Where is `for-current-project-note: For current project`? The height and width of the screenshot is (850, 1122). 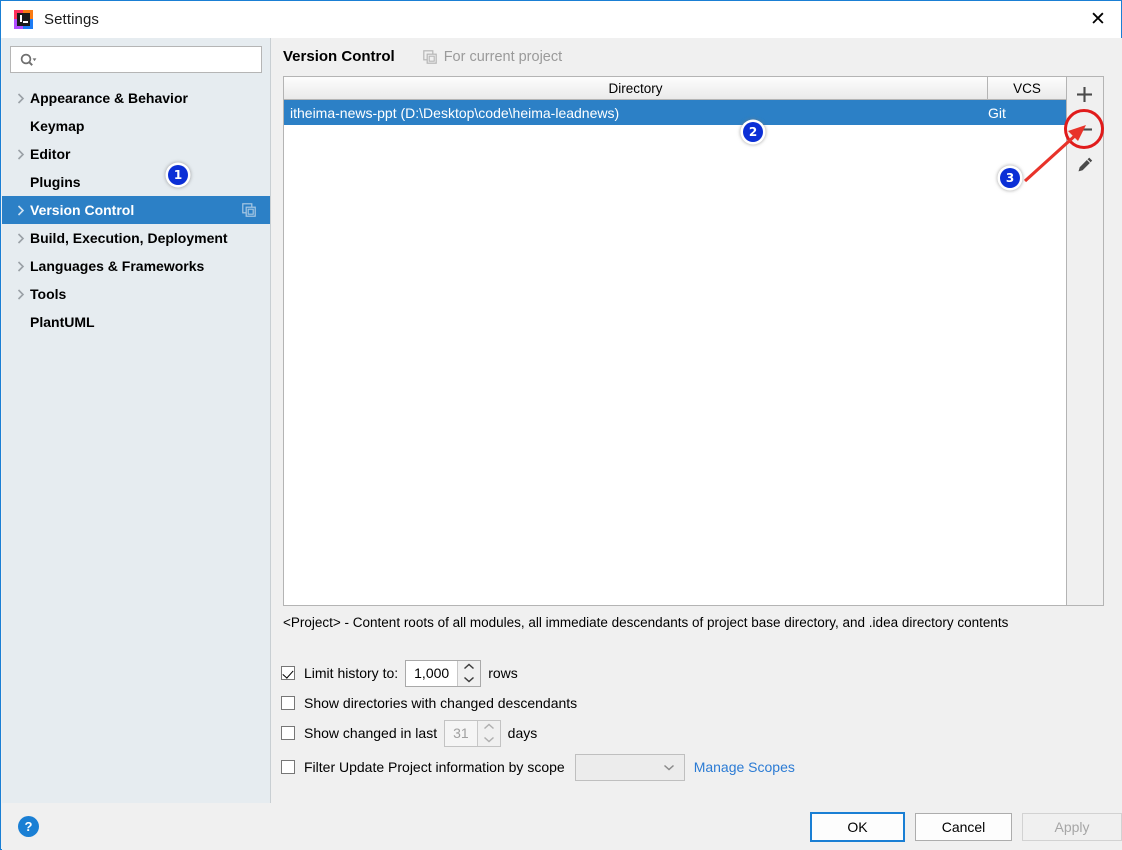 for-current-project-note: For current project is located at coordinates (492, 56).